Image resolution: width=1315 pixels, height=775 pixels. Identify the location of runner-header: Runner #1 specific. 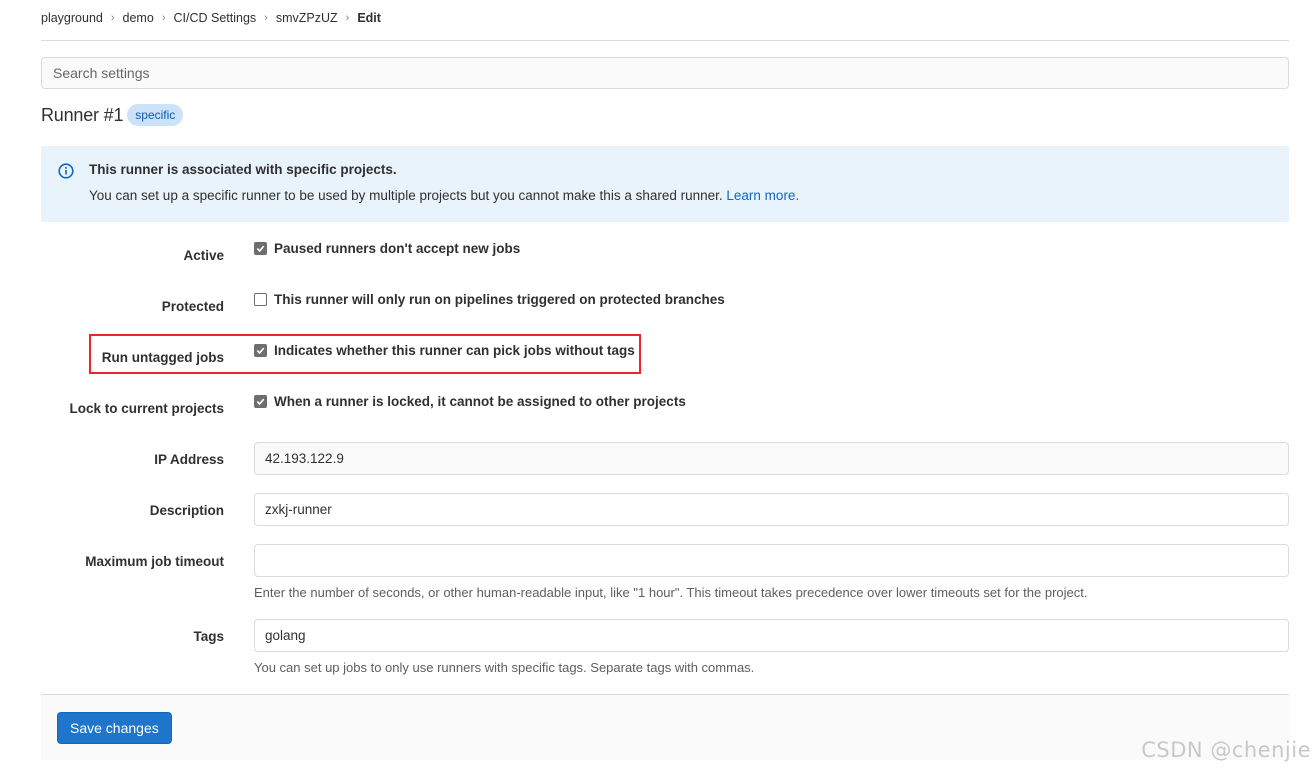
(112, 115).